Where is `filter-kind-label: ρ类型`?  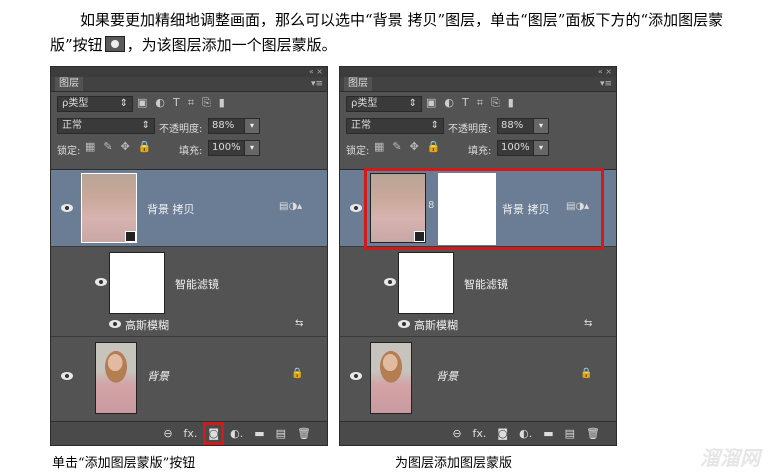
filter-kind-label: ρ类型 is located at coordinates (364, 103).